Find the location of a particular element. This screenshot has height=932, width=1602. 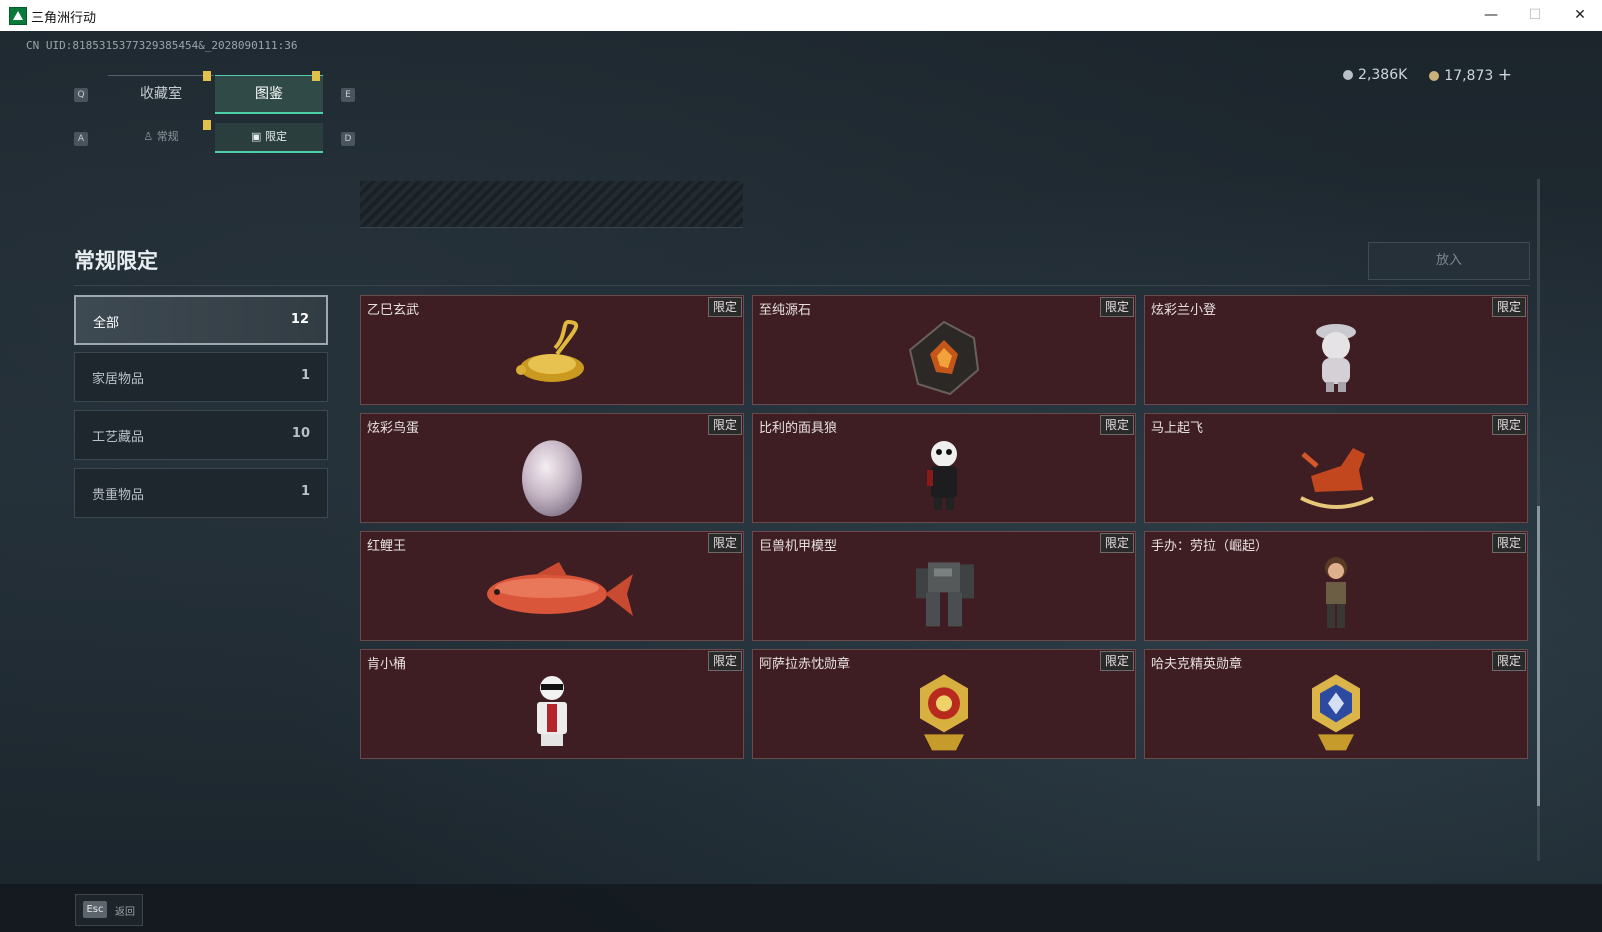

item-card: 肯小桶 限定 is located at coordinates (552, 704).